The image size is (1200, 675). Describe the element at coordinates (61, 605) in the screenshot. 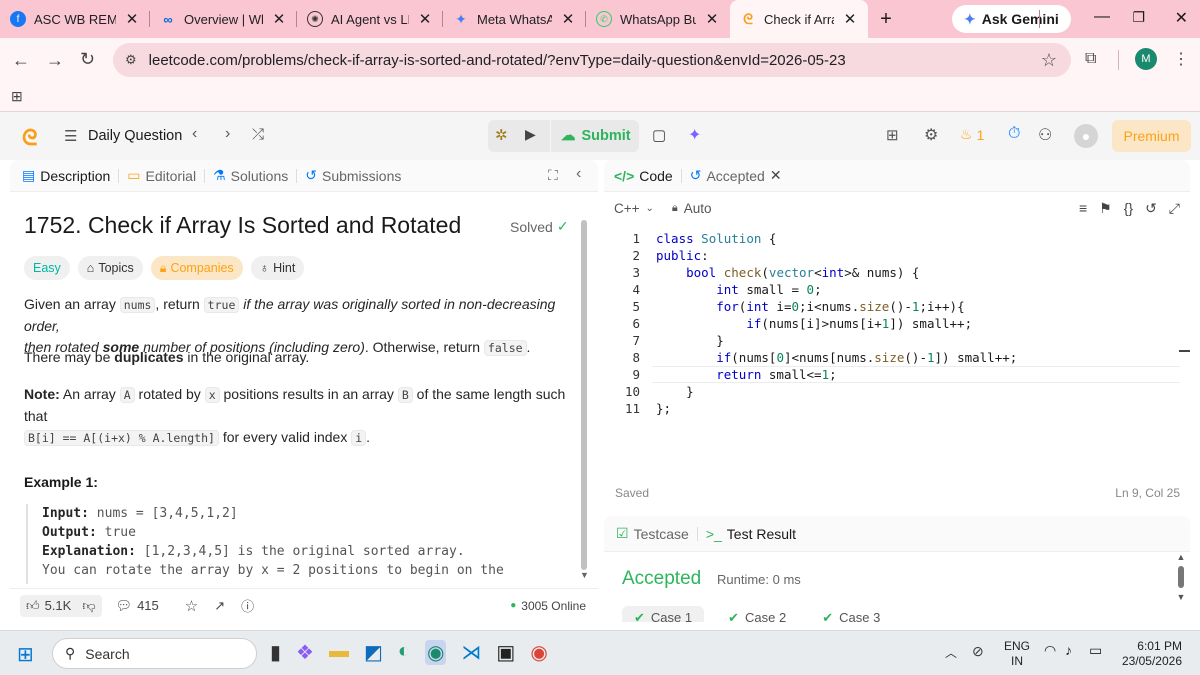

I see `like-button: 👍︎ 5.1K 👎︎` at that location.